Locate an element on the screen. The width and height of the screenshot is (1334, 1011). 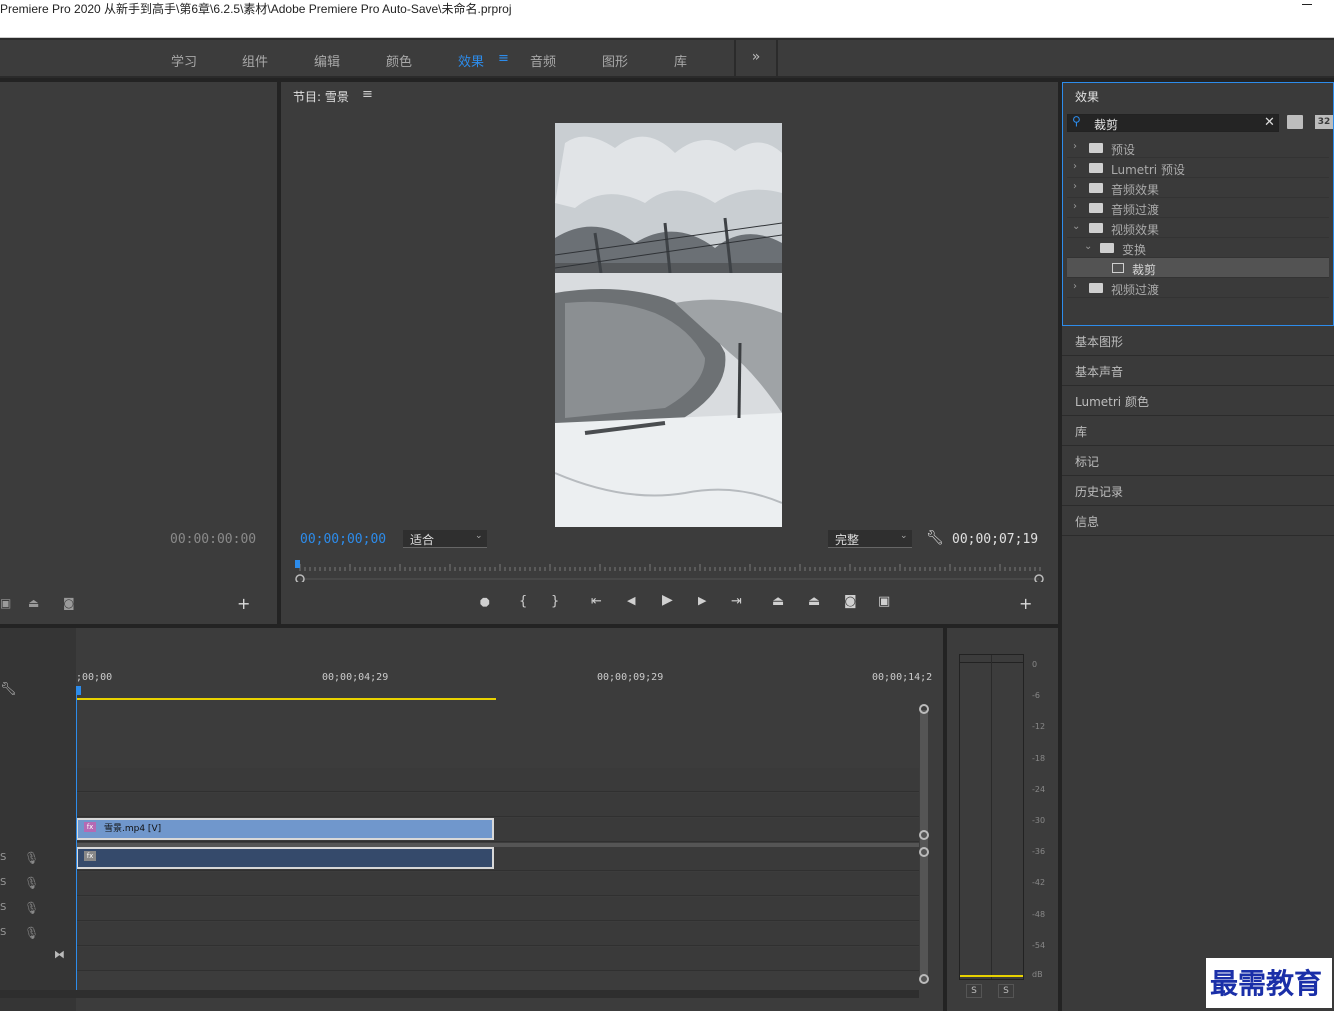
program-duration: 00;00;07;19 is located at coordinates (995, 539).